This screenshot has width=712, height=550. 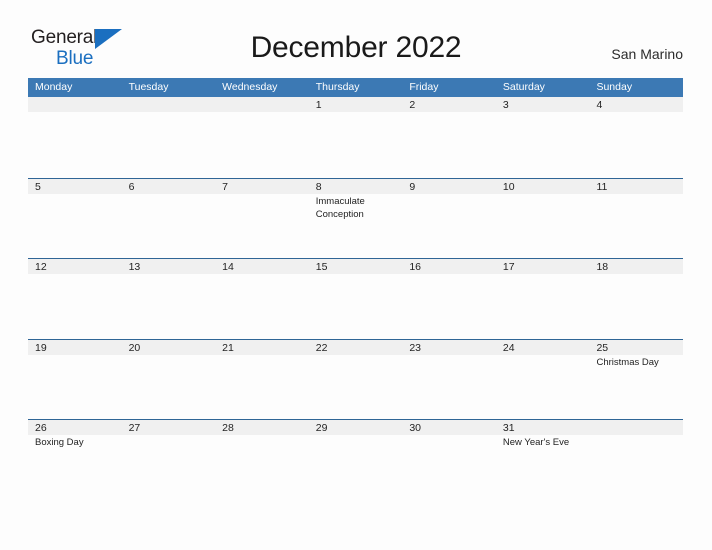 I want to click on weekday-header-wednesday: Wednesday, so click(x=250, y=87).